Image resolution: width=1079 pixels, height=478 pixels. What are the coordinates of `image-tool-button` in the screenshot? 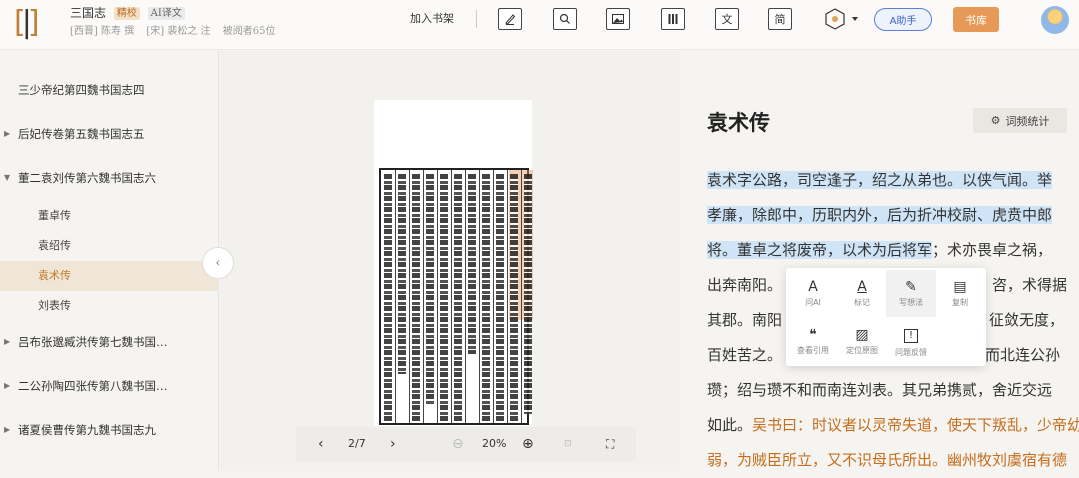 It's located at (618, 19).